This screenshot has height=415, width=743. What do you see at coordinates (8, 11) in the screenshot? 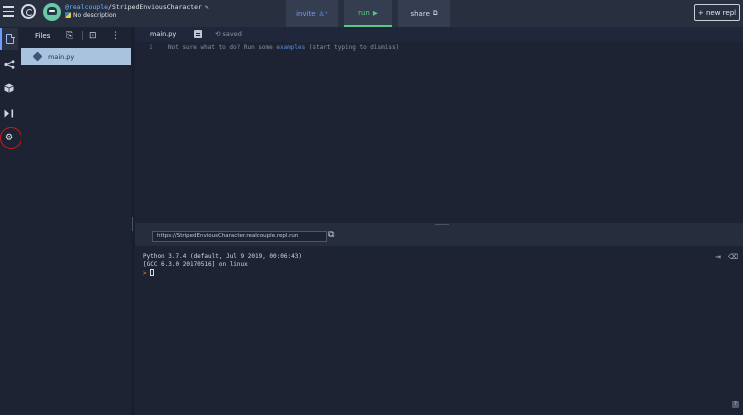
I see `hamburger-menu-icon` at bounding box center [8, 11].